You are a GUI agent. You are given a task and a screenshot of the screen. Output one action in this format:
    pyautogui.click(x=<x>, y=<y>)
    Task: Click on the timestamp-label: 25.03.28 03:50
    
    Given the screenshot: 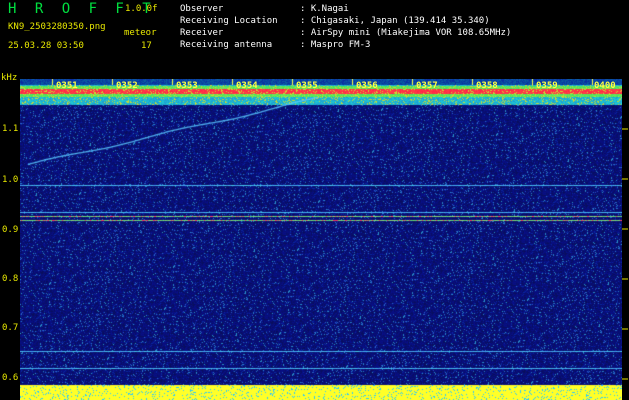 What is the action you would take?
    pyautogui.click(x=46, y=46)
    